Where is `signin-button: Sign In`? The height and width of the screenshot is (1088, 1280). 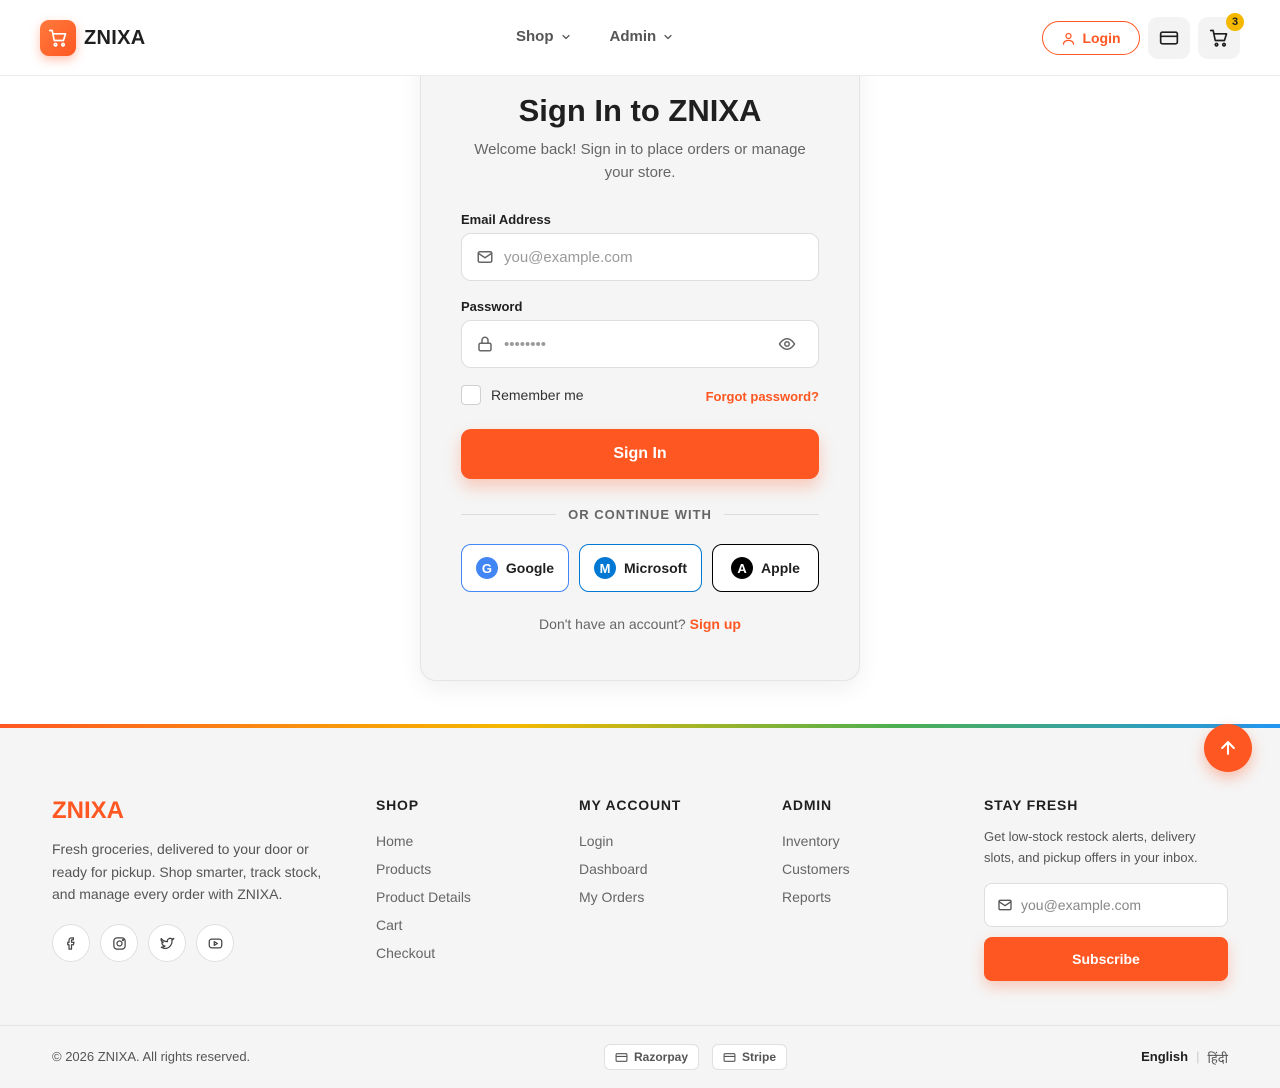
signin-button: Sign In is located at coordinates (640, 454).